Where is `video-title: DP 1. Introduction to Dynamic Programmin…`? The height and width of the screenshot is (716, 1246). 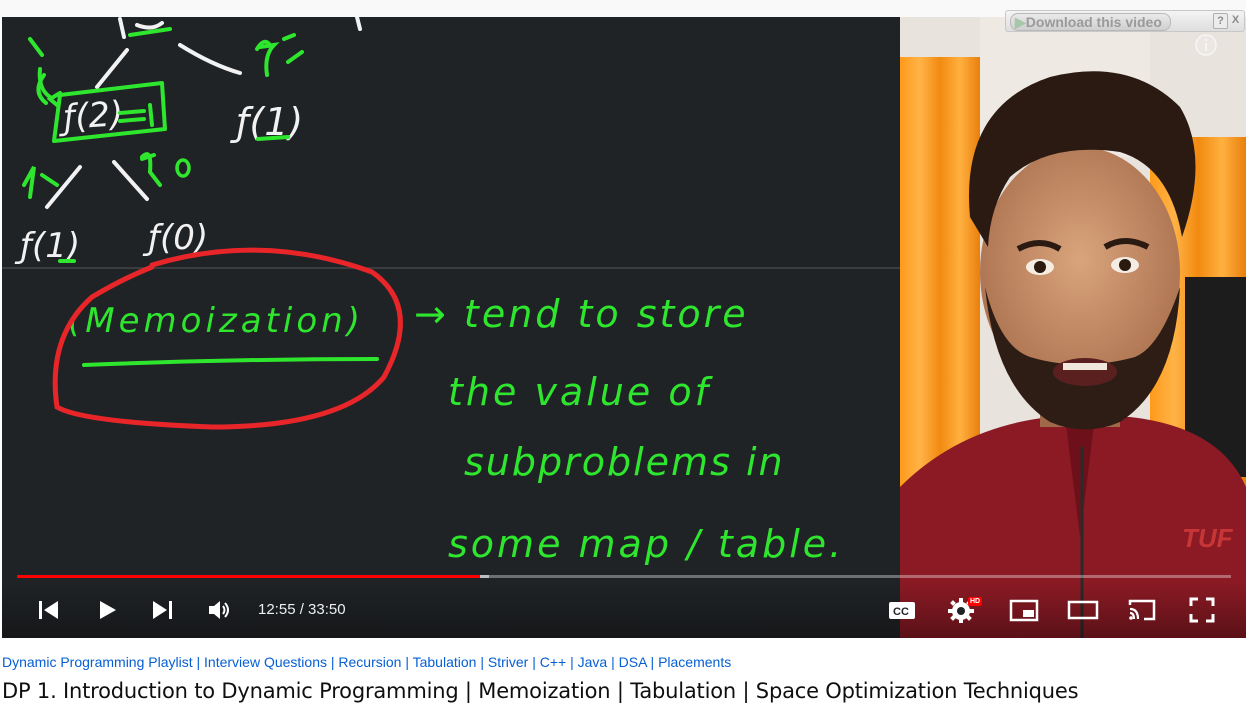 video-title: DP 1. Introduction to Dynamic Programmin… is located at coordinates (540, 691).